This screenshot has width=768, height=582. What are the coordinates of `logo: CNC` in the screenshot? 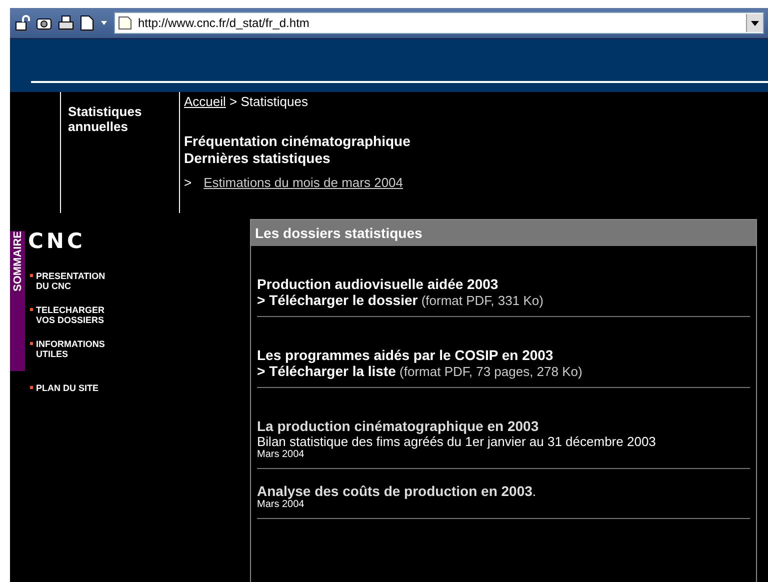 It's located at (57, 241).